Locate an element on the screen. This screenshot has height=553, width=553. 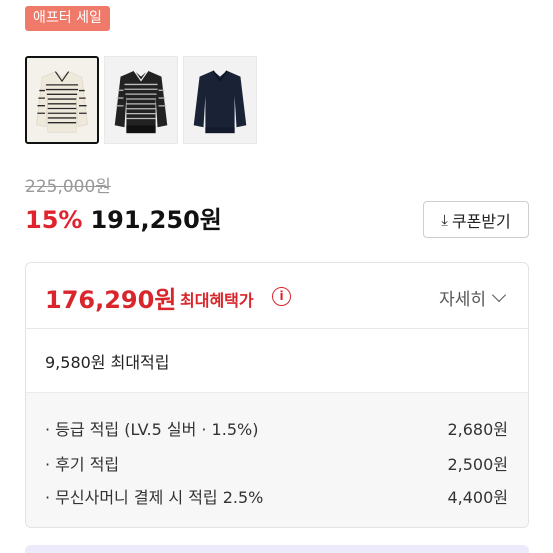
sale-badge: 애프터 세일 is located at coordinates (67, 18).